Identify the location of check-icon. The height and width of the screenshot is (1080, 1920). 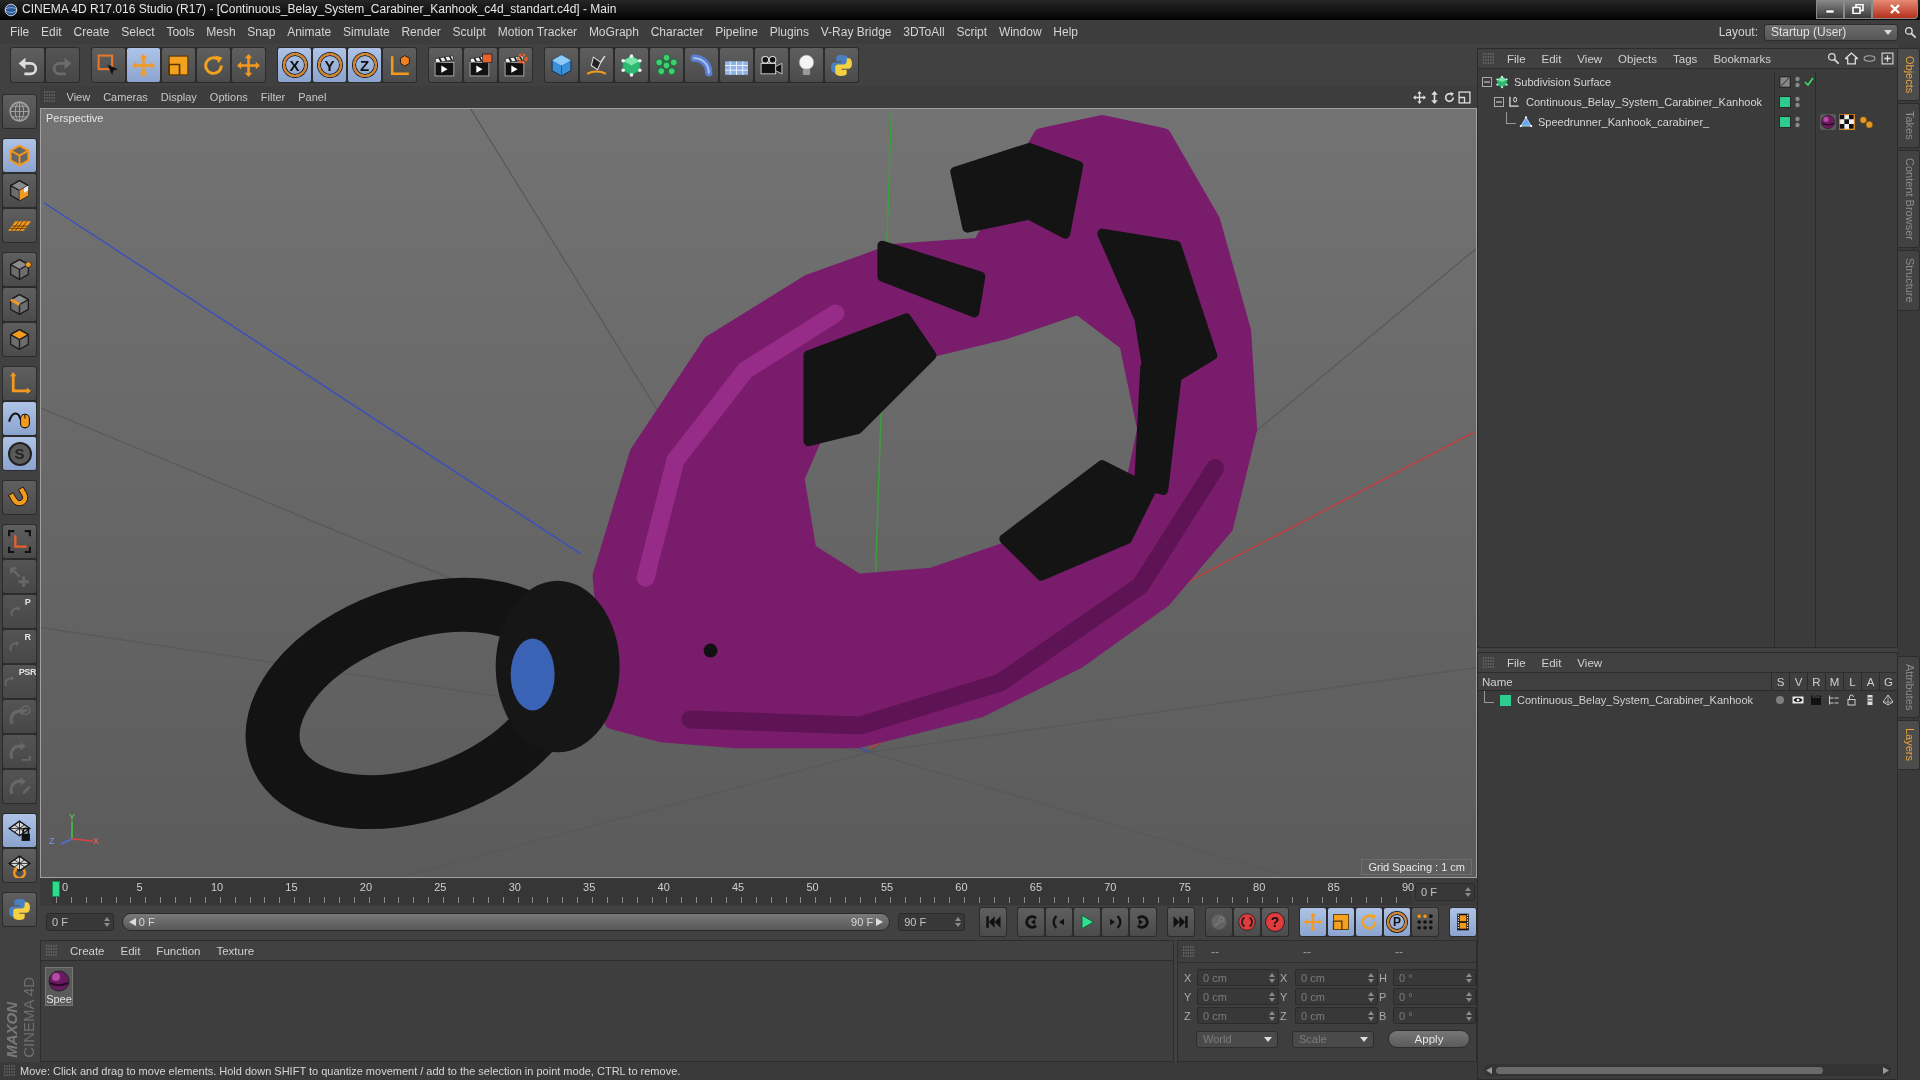
(1809, 82).